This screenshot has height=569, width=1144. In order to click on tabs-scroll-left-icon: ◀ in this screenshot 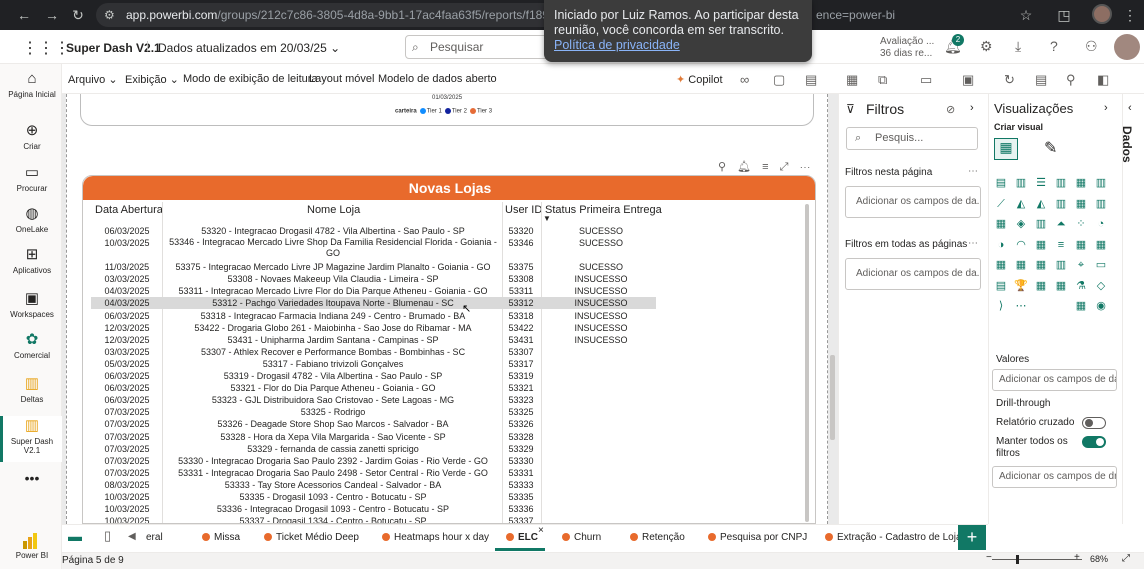, I will do `click(132, 536)`.